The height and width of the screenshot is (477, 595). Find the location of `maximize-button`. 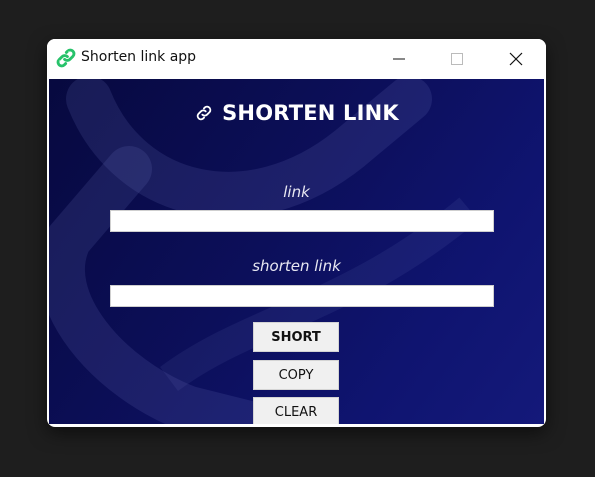

maximize-button is located at coordinates (457, 58).